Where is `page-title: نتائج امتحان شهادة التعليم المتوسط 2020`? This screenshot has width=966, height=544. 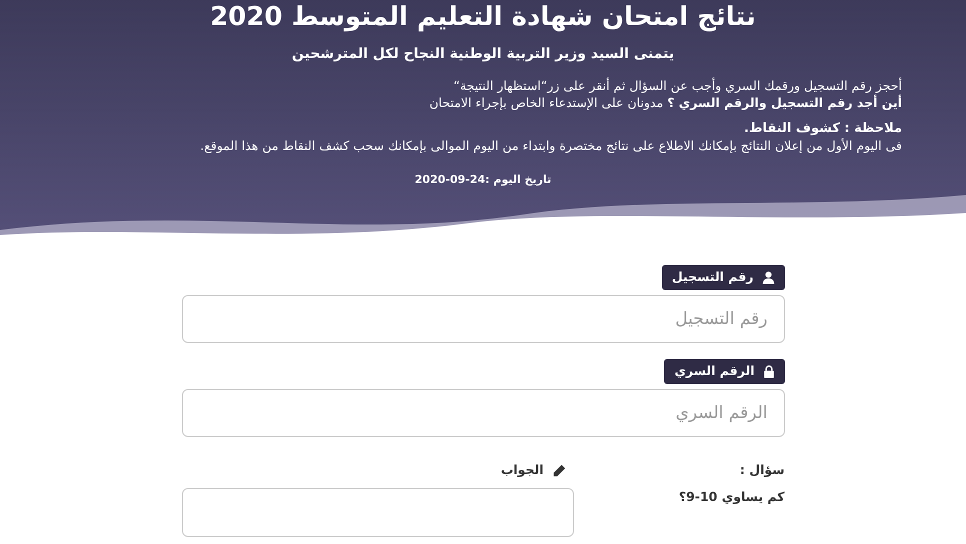 page-title: نتائج امتحان شهادة التعليم المتوسط 2020 is located at coordinates (483, 17).